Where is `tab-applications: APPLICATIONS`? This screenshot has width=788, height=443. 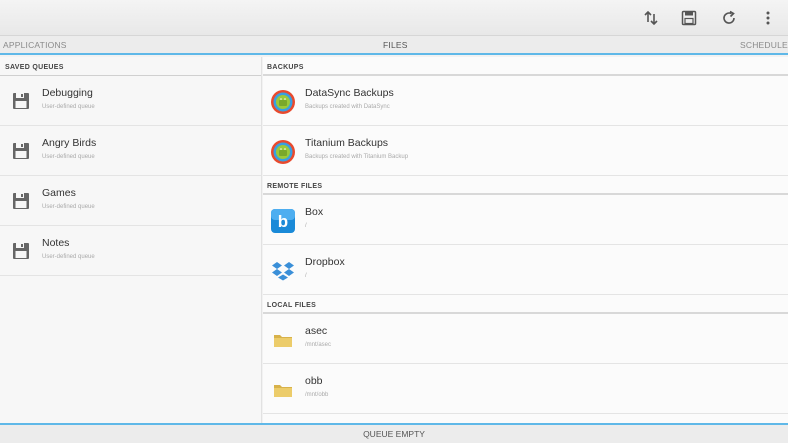 tab-applications: APPLICATIONS is located at coordinates (35, 45).